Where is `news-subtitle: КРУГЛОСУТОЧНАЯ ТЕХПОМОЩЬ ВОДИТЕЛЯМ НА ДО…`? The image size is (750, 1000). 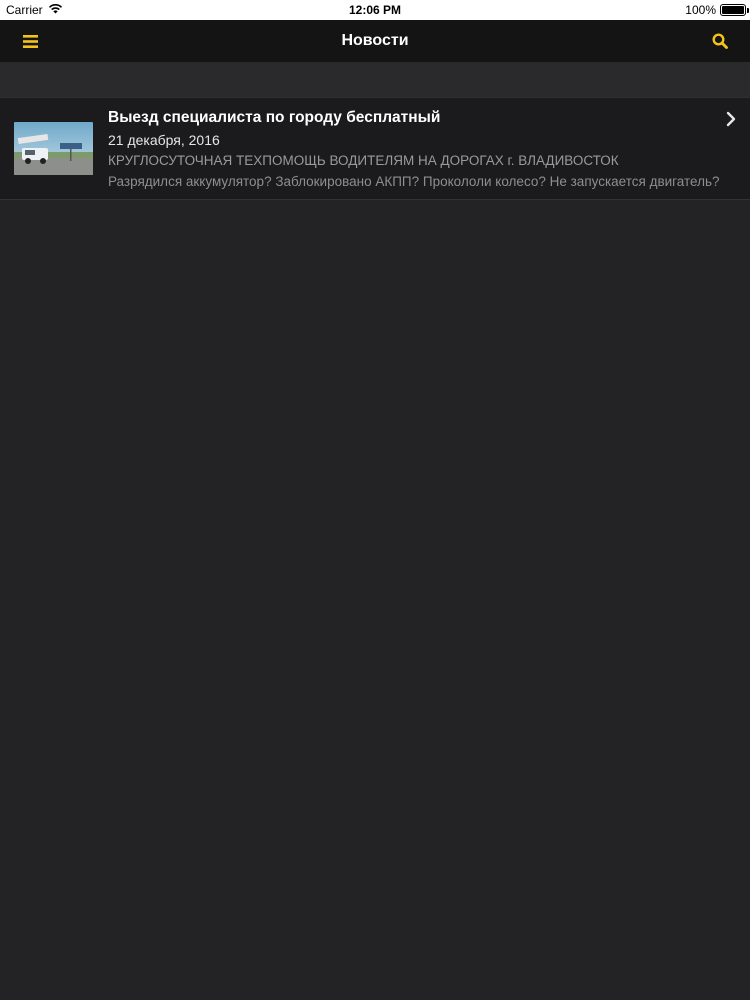
news-subtitle: КРУГЛОСУТОЧНАЯ ТЕХПОМОЩЬ ВОДИТЕЛЯМ НА ДО… is located at coordinates (363, 160).